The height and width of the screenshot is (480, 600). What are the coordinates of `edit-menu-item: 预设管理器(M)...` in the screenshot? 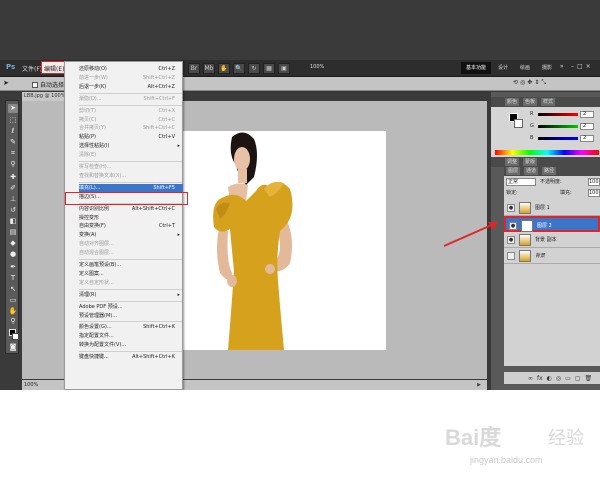 It's located at (131, 316).